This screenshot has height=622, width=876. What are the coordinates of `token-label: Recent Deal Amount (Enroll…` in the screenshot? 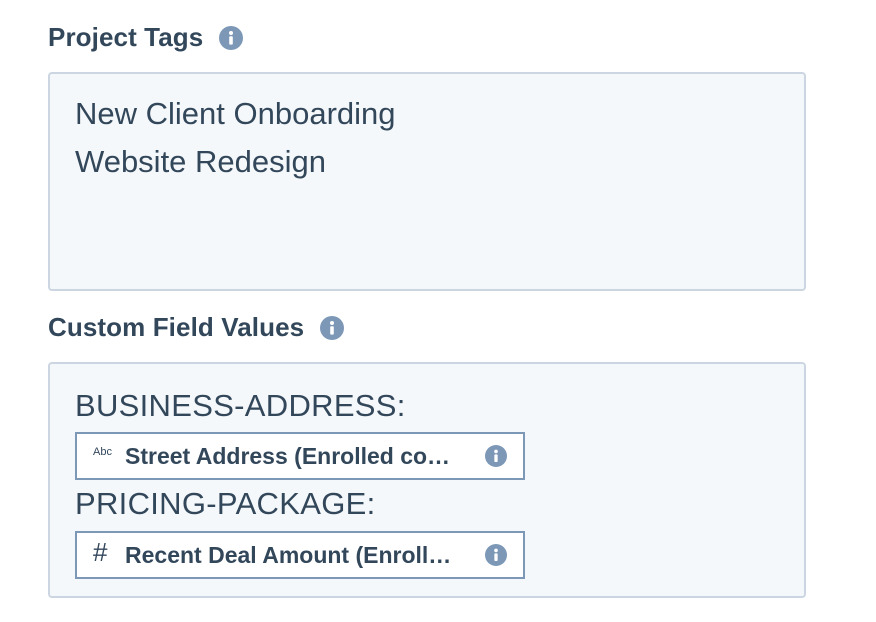 It's located at (288, 554).